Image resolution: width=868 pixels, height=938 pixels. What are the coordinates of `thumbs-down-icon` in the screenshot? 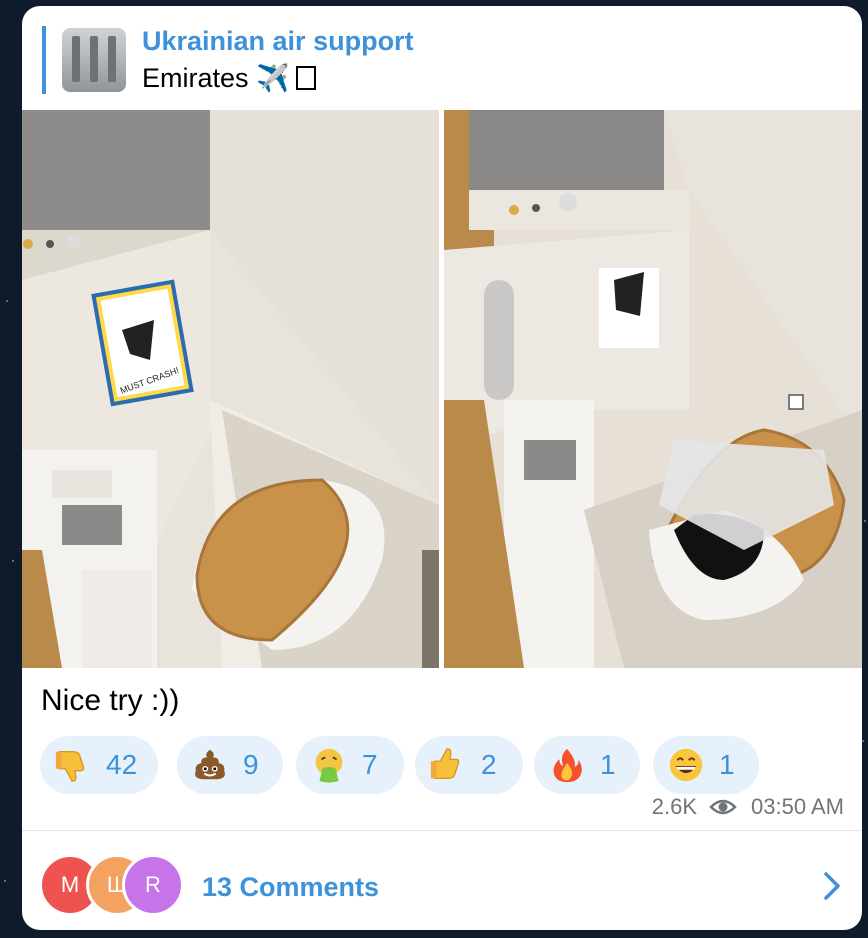 It's located at (70, 766).